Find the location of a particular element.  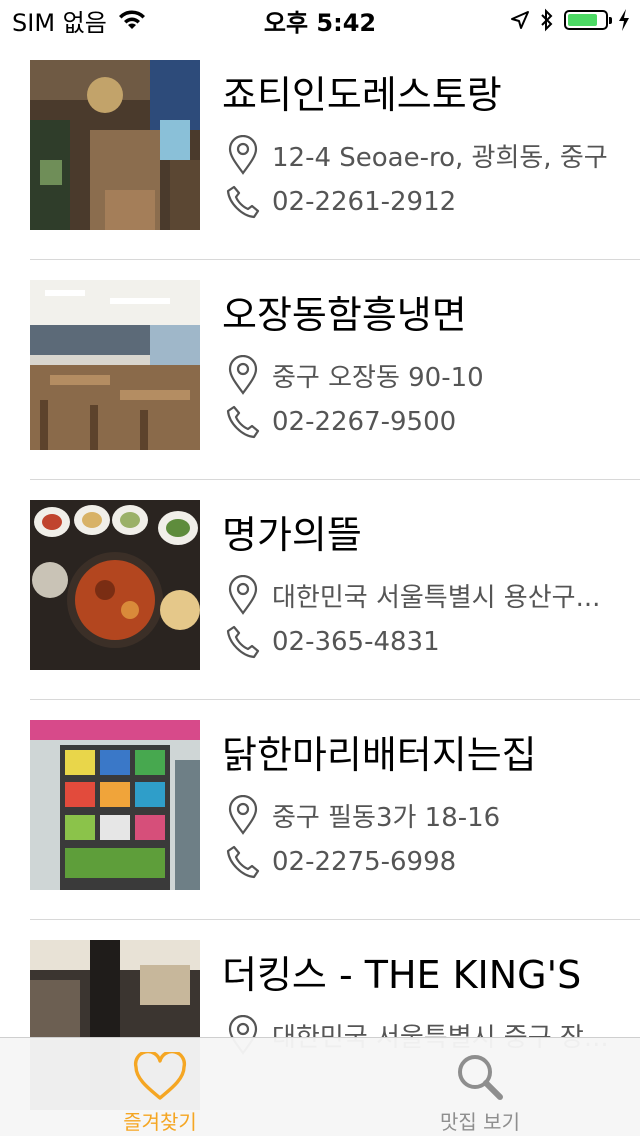

restaurant-address: 중구 필동3가 18-16 is located at coordinates (363, 815).